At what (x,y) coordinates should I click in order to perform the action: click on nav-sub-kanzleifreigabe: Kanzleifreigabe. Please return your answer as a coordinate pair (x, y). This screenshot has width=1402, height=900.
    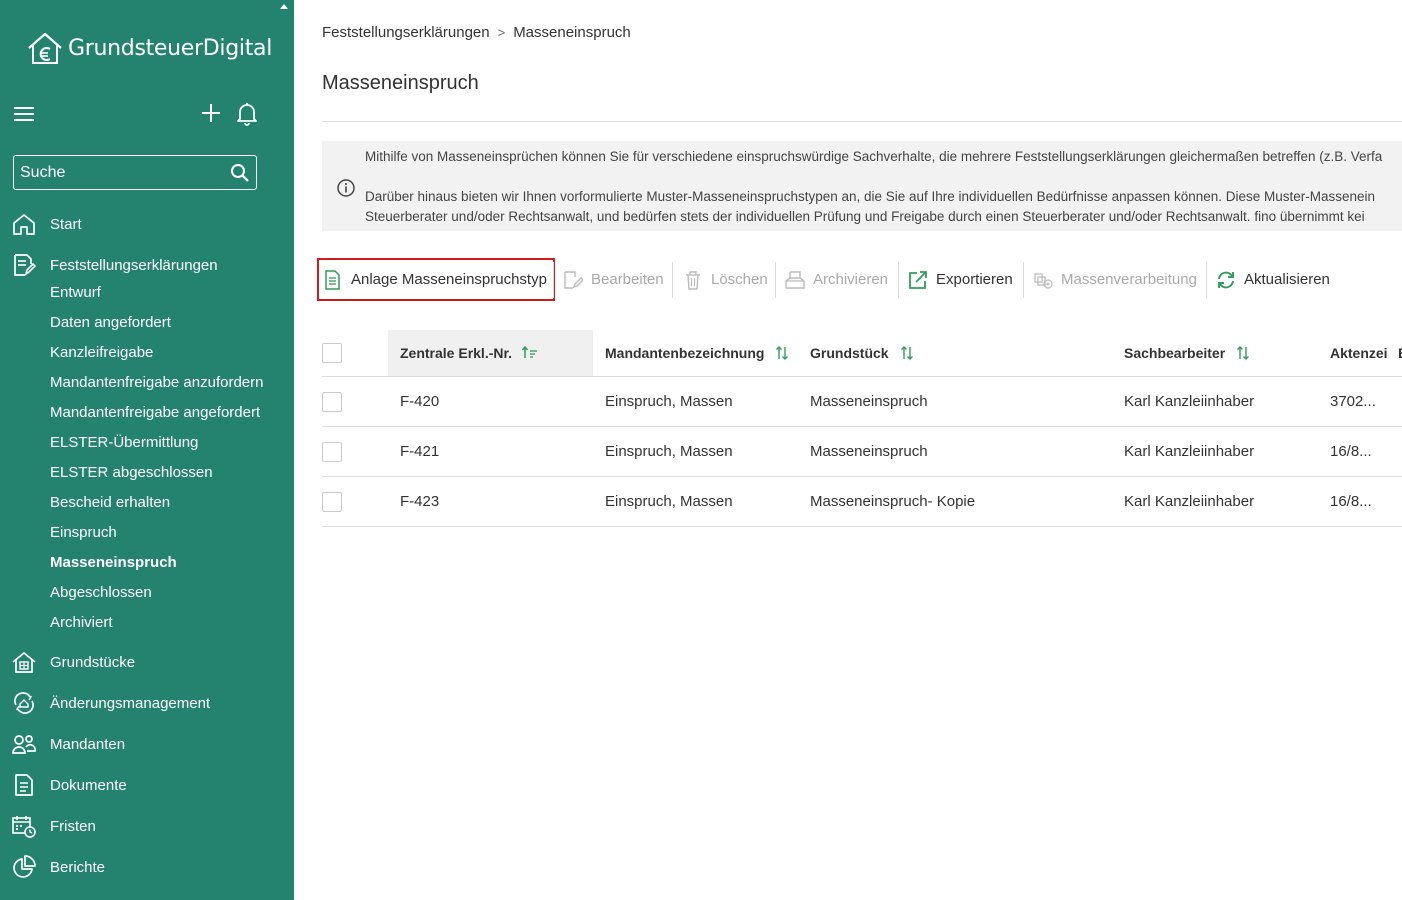
    Looking at the image, I should click on (101, 352).